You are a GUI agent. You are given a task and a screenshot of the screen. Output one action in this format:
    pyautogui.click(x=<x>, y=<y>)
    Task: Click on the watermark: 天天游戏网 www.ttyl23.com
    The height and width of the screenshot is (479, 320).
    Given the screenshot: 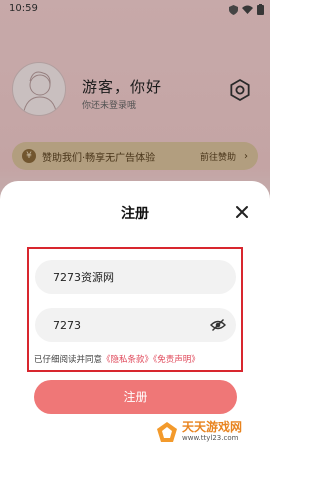 What is the action you would take?
    pyautogui.click(x=199, y=431)
    